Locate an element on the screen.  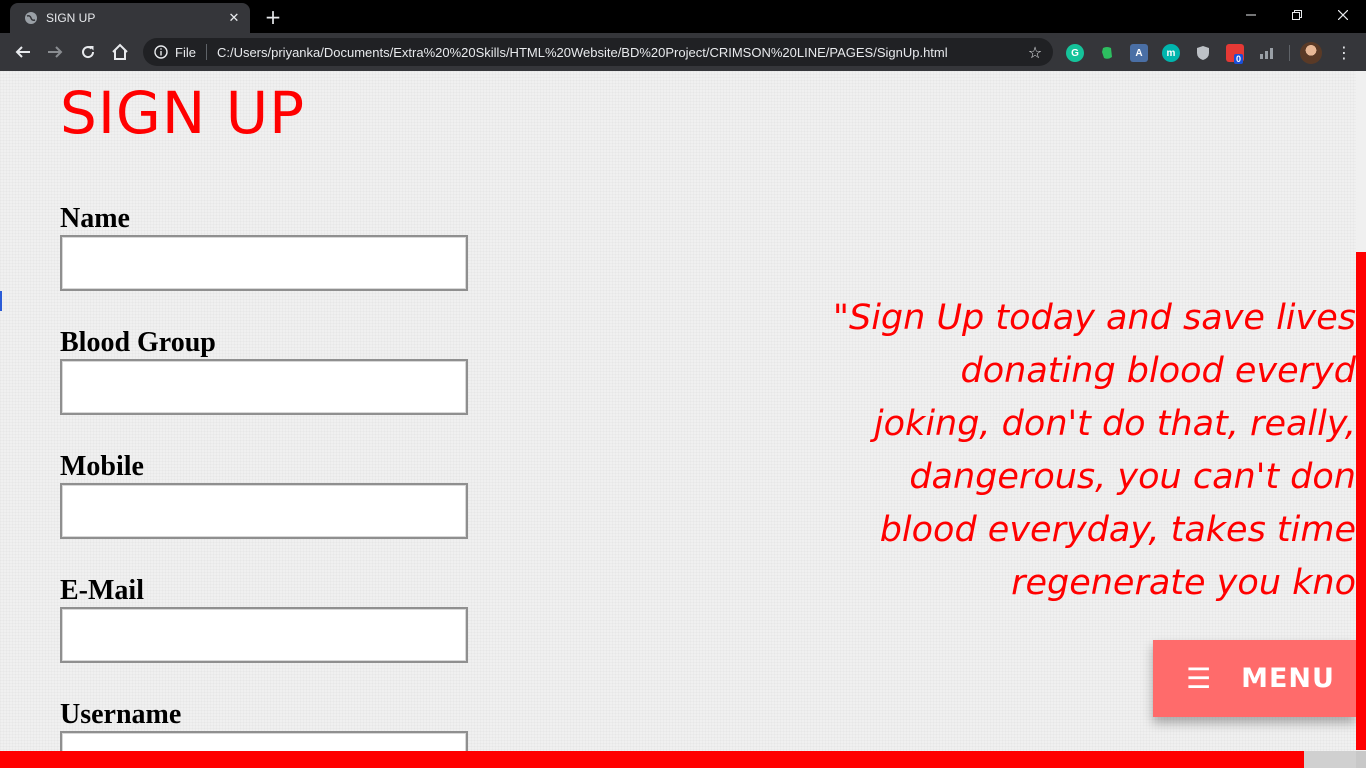
hamburger-icon: ☰ is located at coordinates (1199, 678).